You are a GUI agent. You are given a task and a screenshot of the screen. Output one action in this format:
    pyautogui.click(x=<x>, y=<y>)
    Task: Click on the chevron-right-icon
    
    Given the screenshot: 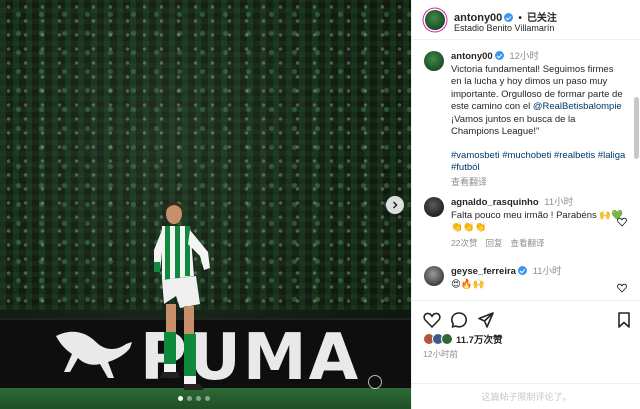 What is the action you would take?
    pyautogui.click(x=395, y=205)
    